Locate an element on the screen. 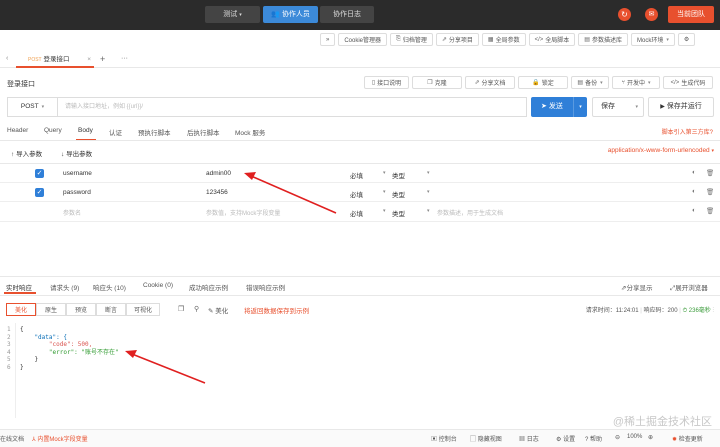 Image resolution: width=720 pixels, height=447 pixels. gen-code-button: </> 生成代码 is located at coordinates (688, 82).